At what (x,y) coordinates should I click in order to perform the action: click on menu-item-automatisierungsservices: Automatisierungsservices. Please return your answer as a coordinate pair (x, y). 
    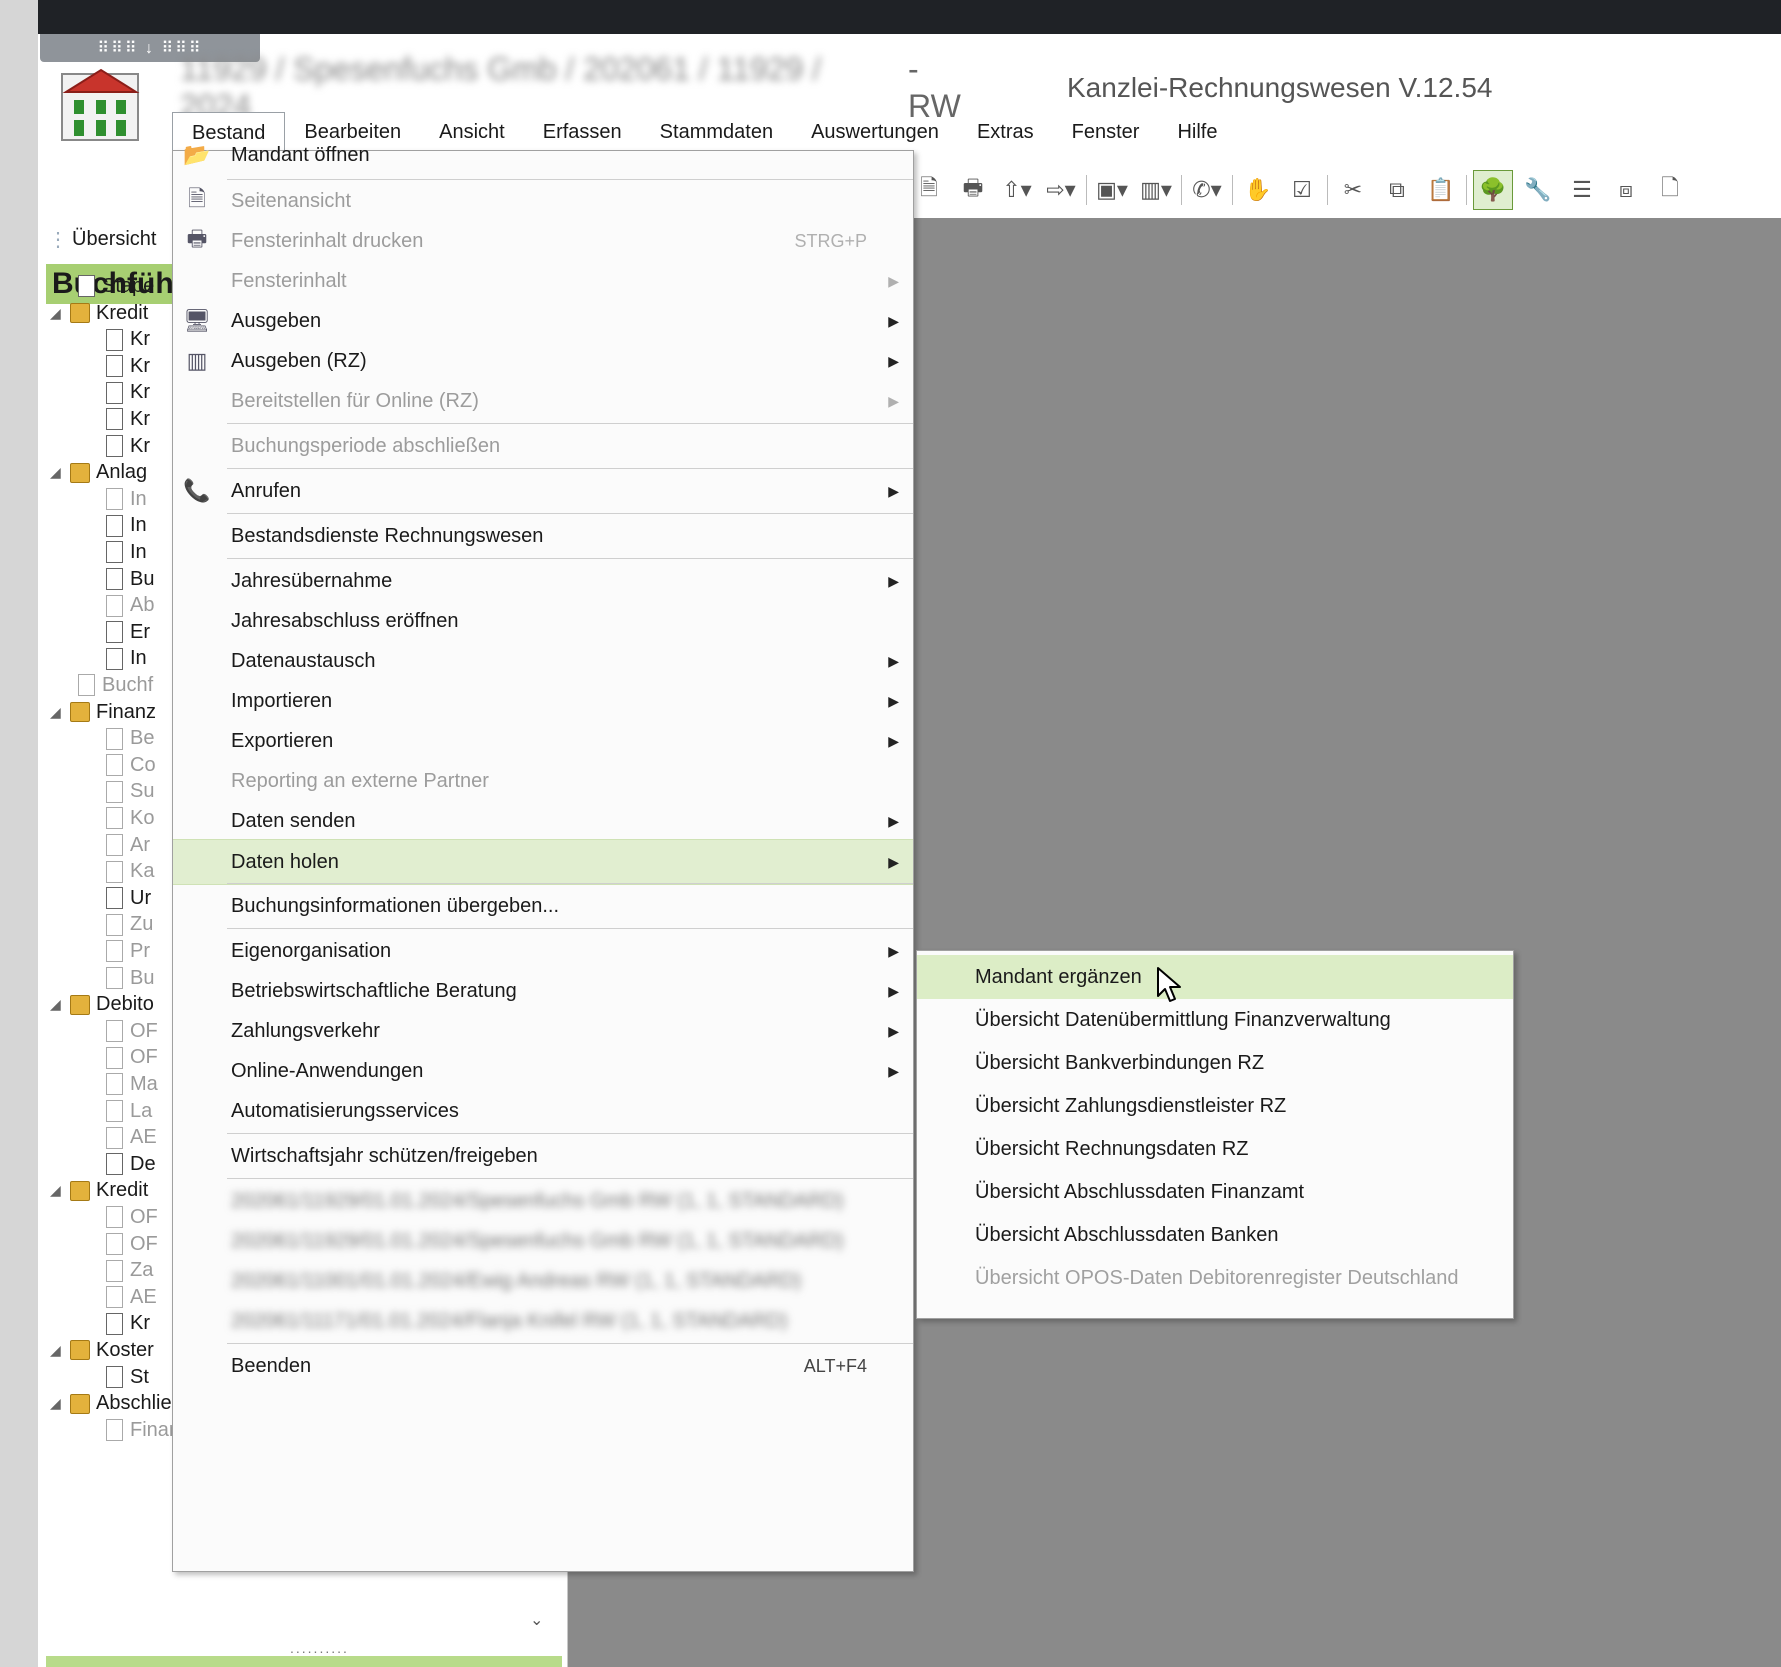
    Looking at the image, I should click on (543, 1111).